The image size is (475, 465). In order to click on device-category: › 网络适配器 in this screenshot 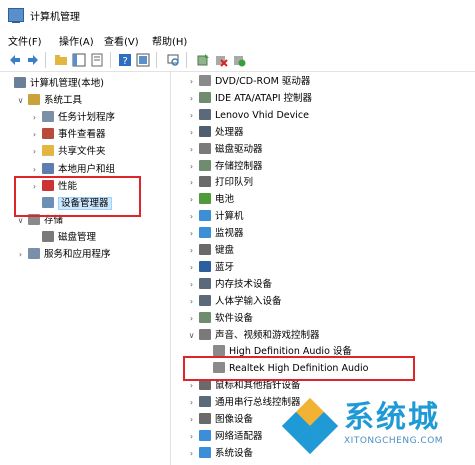, I will do `click(225, 436)`.